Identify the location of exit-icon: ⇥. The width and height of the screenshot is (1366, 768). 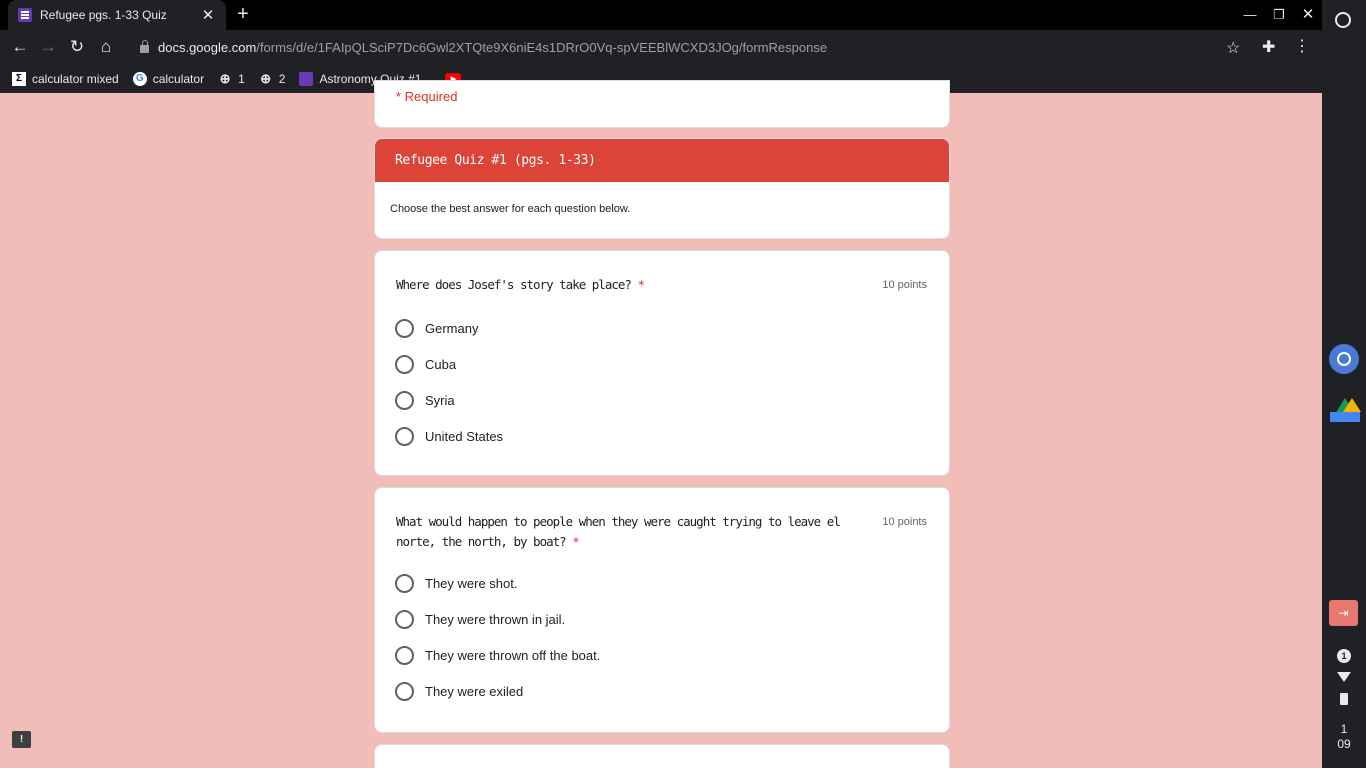
(1343, 613).